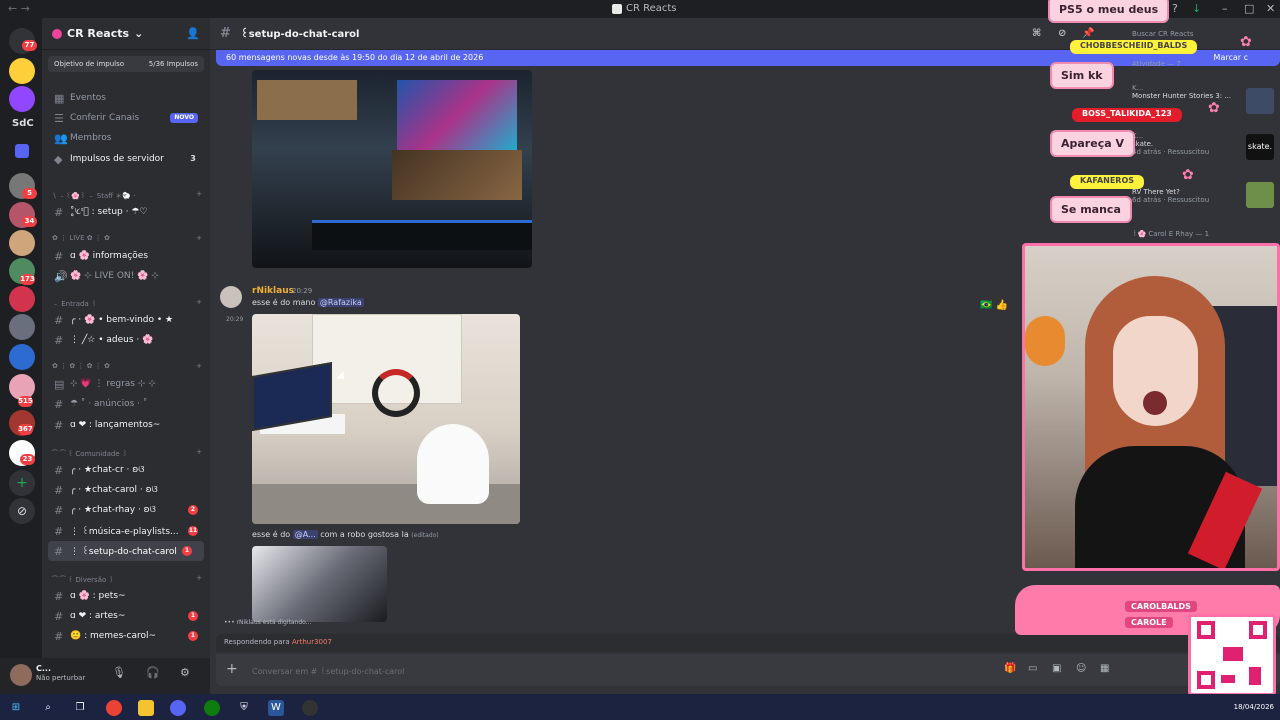  I want to click on channel-regras: ▤ ⊹ 💗 ⋮ regras ⊹ ⊹, so click(126, 384).